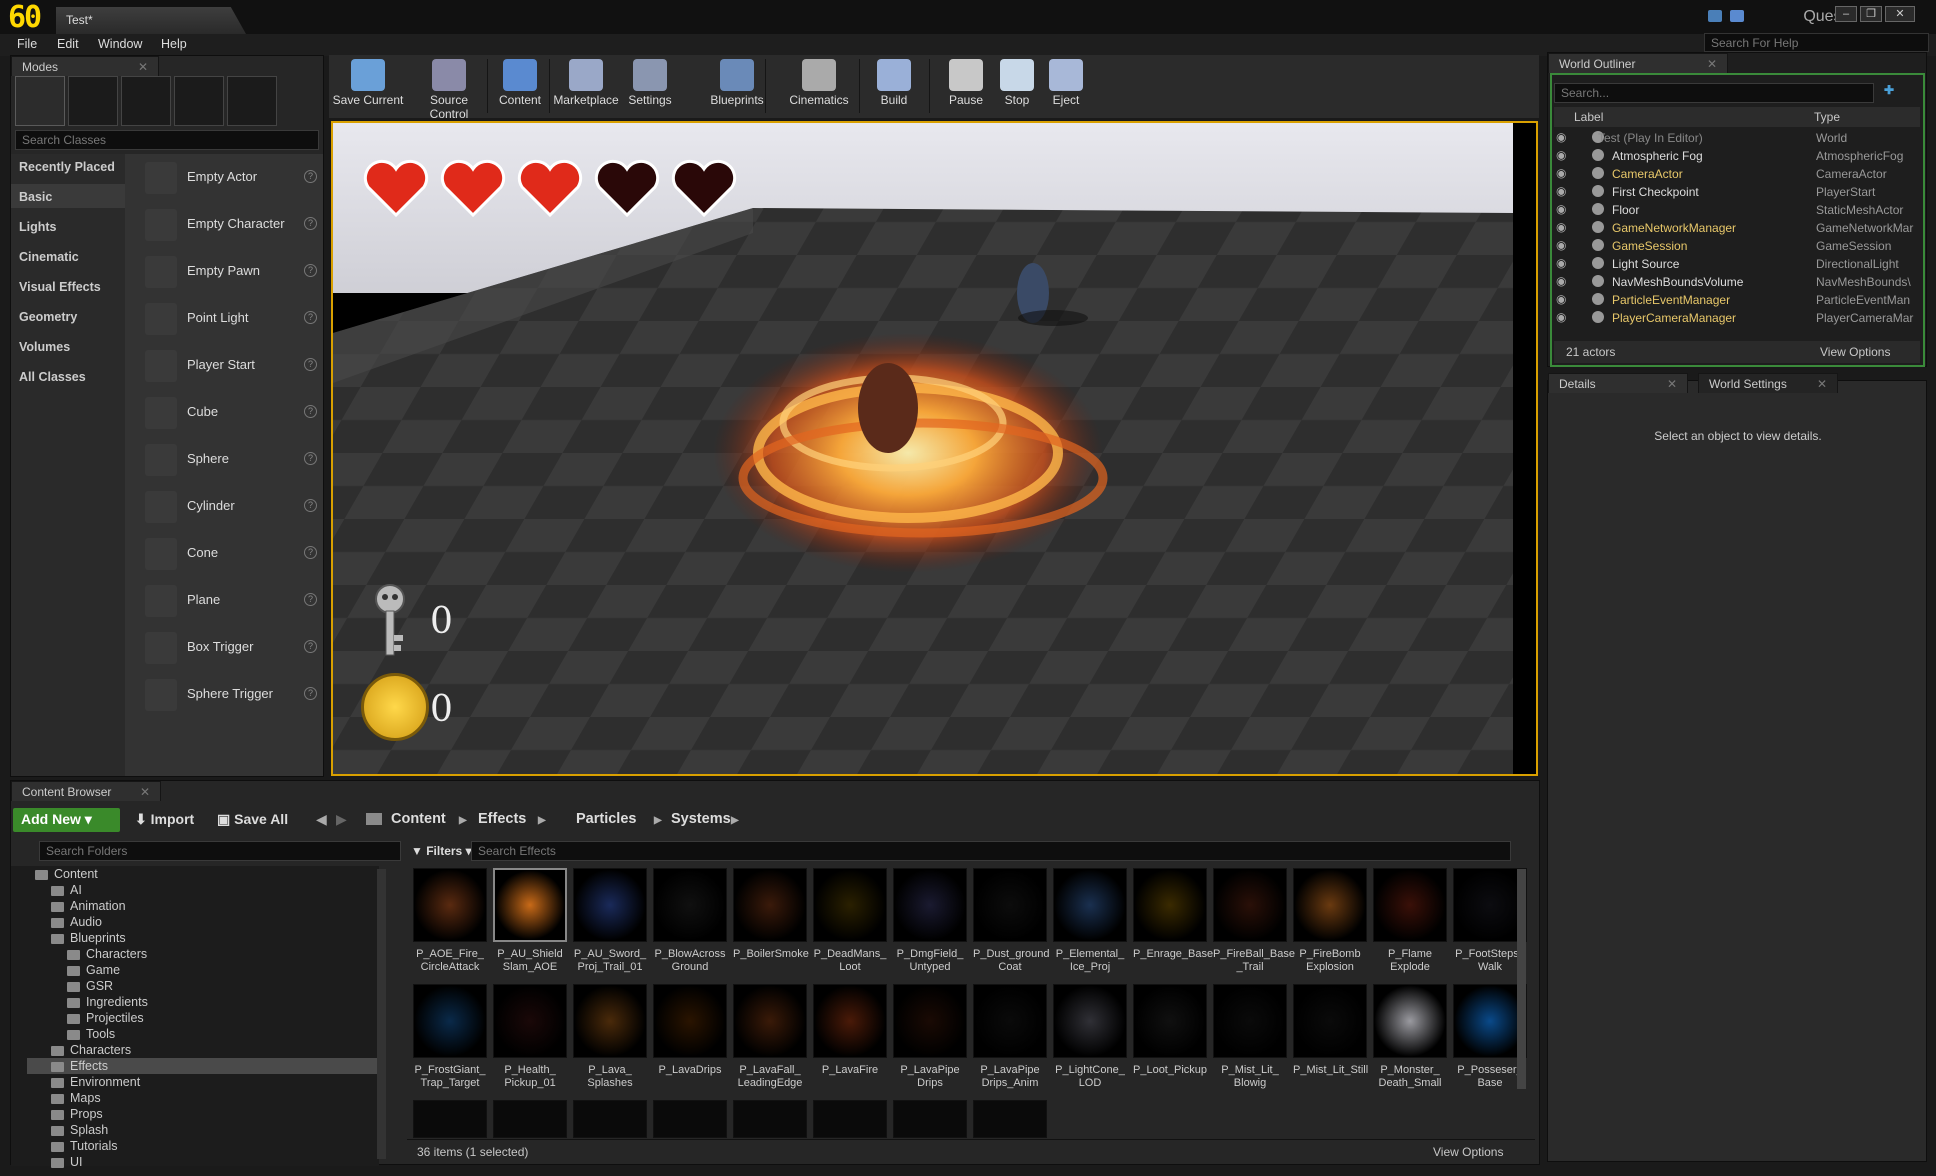 The height and width of the screenshot is (1176, 1936). What do you see at coordinates (502, 819) in the screenshot?
I see `breadcrumb-effects: Effects` at bounding box center [502, 819].